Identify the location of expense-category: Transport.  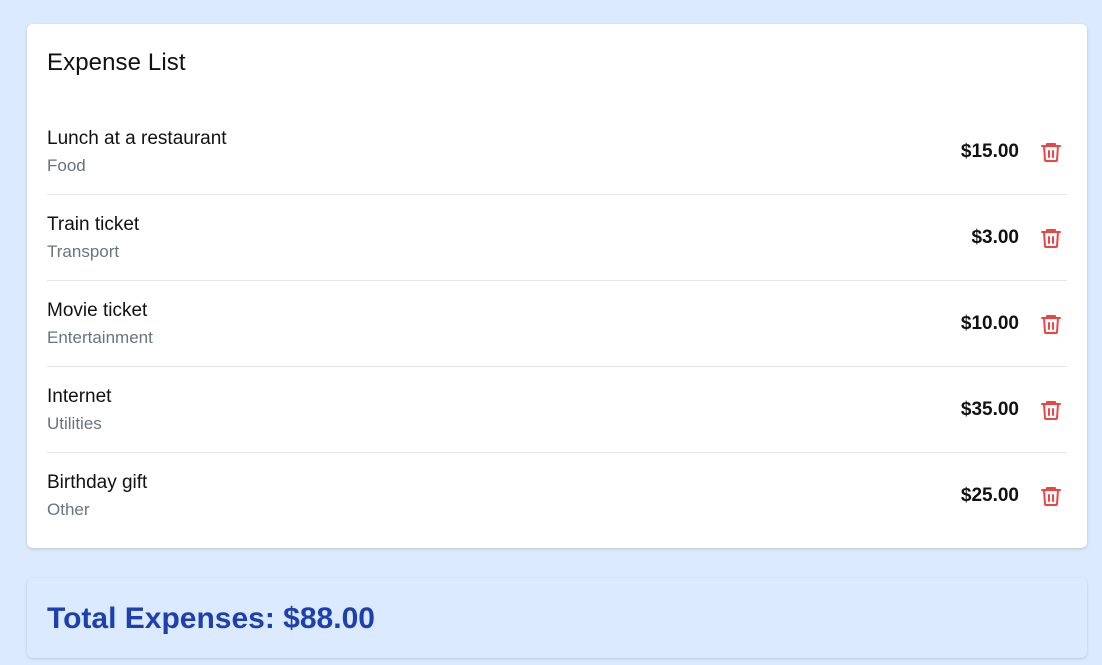
(83, 251).